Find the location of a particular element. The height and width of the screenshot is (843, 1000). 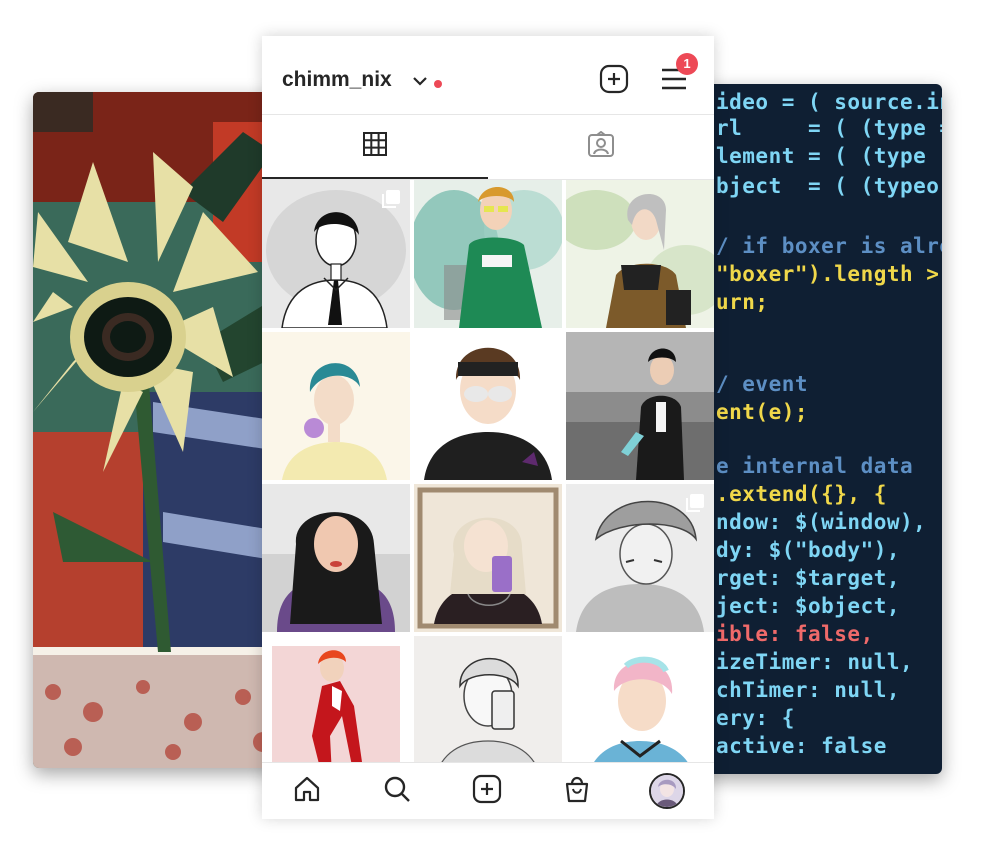

code-line: ent(e); is located at coordinates (762, 412).